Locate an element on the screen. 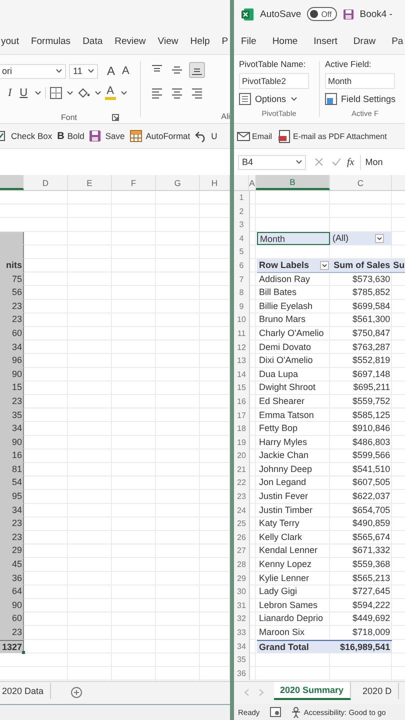  row-number: 36 is located at coordinates (242, 673).